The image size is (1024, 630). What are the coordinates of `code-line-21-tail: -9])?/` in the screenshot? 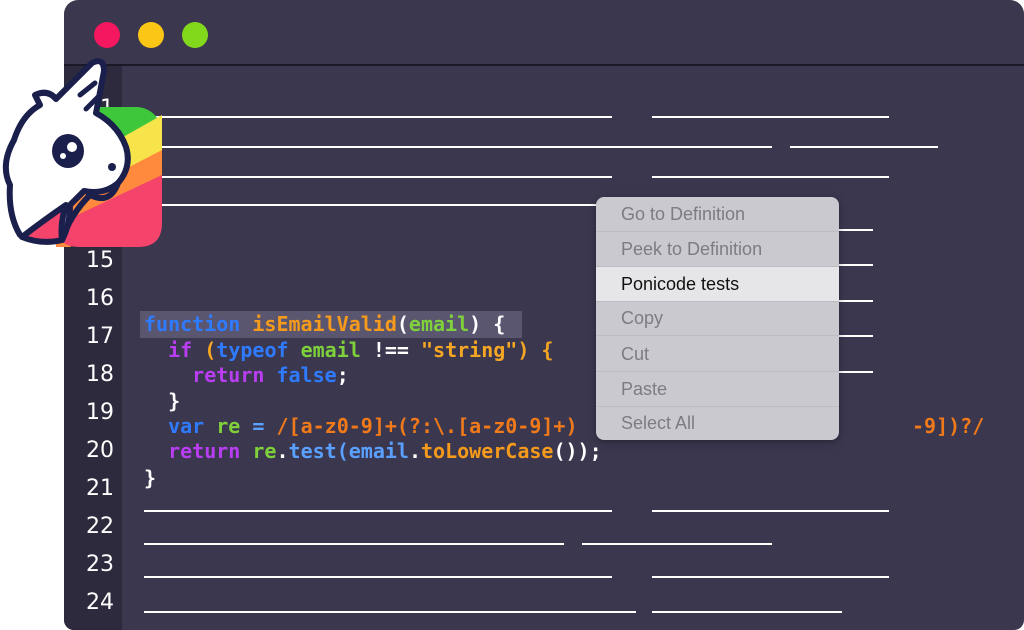 It's located at (948, 426).